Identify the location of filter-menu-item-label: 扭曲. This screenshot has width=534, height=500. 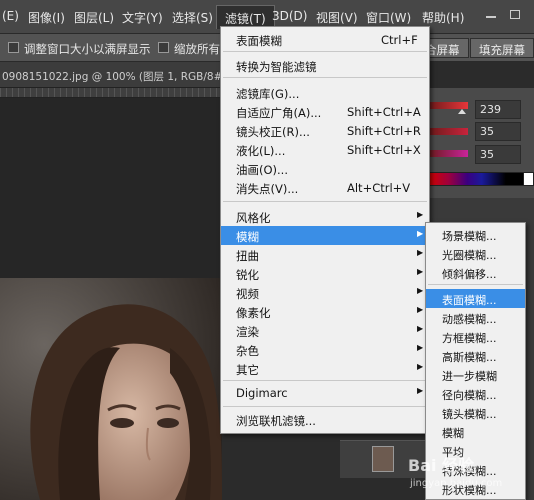
(247, 256).